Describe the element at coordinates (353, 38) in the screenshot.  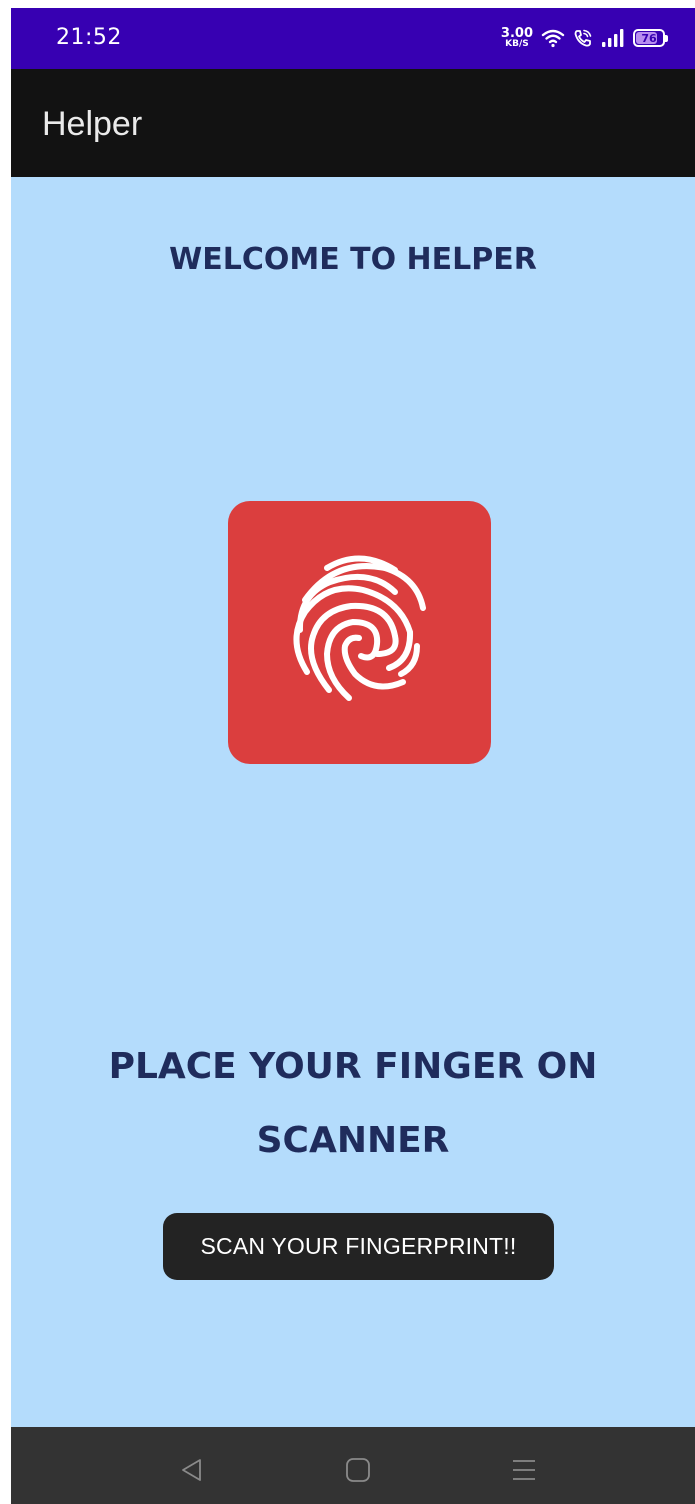
I see `status-bar: 21:52 3.00 KB/S 76` at that location.